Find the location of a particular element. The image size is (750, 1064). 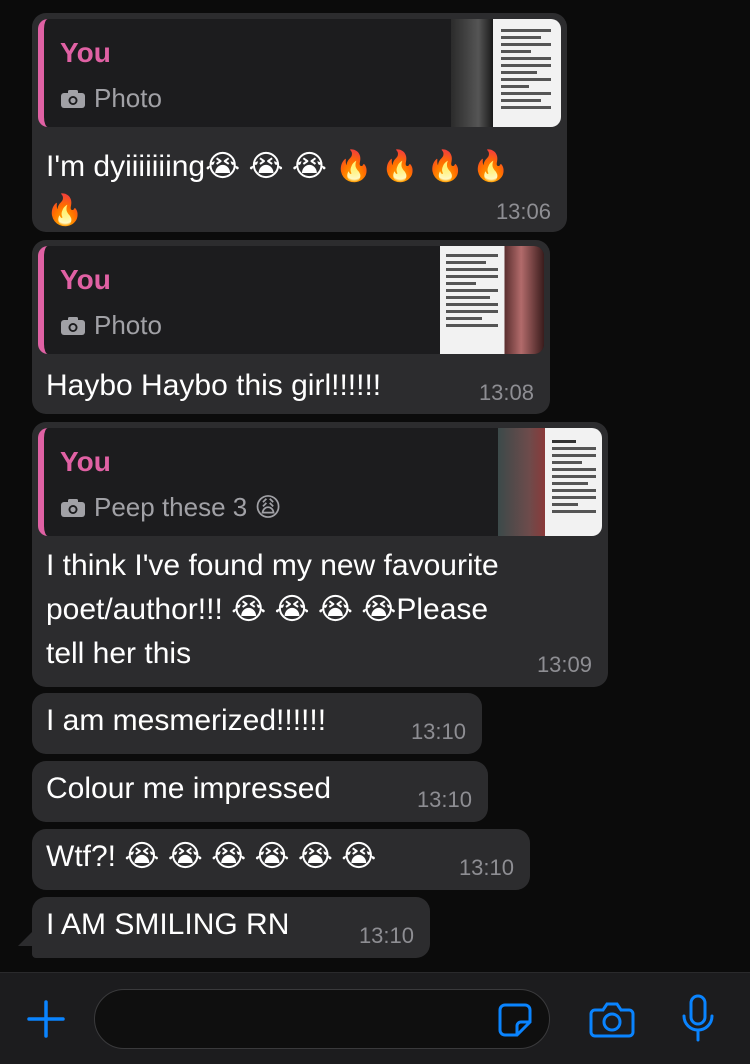

message-text: Wtf?! 😭 😭 😭 😭 😭 😭 is located at coordinates (211, 856).